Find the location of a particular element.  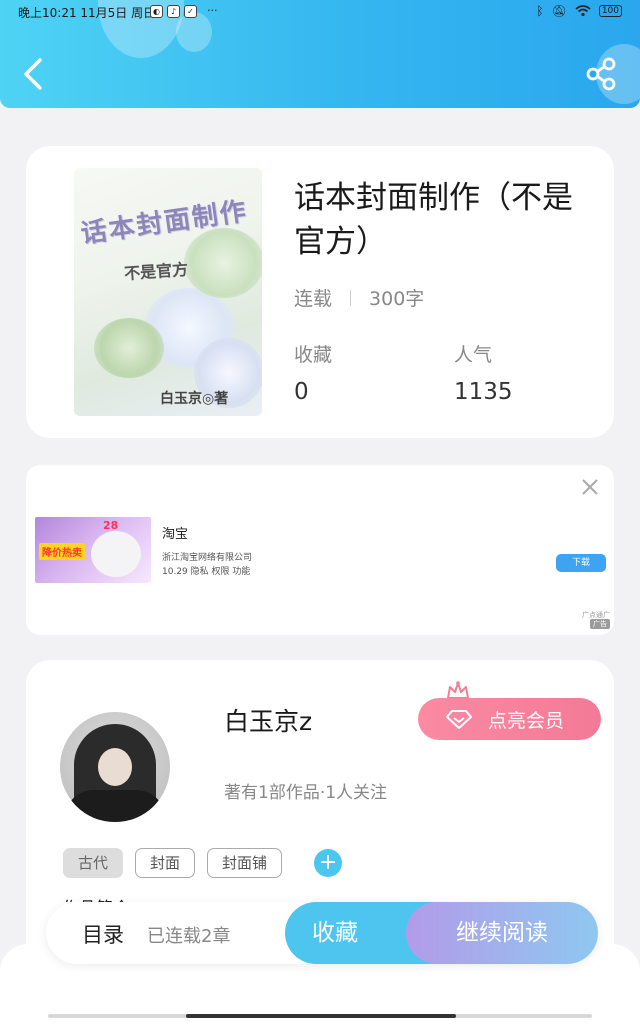

status-right: ᛒ 🔕︎ 100 is located at coordinates (579, 11).